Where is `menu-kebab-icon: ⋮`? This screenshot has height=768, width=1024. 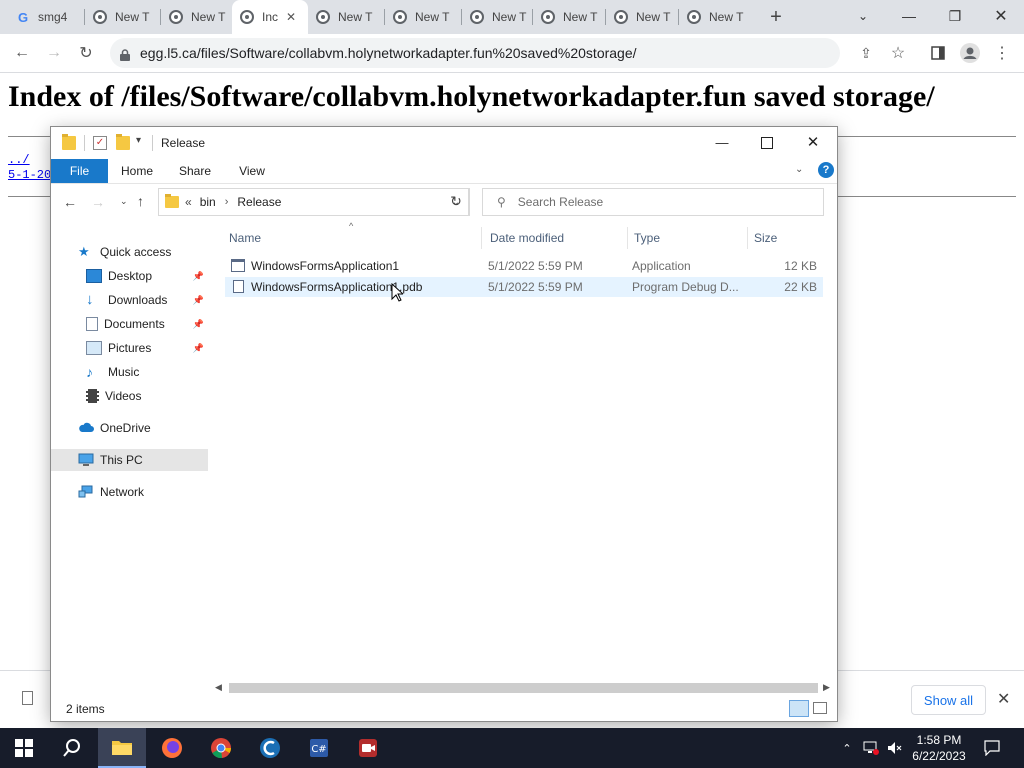
menu-kebab-icon: ⋮ is located at coordinates (1002, 53).